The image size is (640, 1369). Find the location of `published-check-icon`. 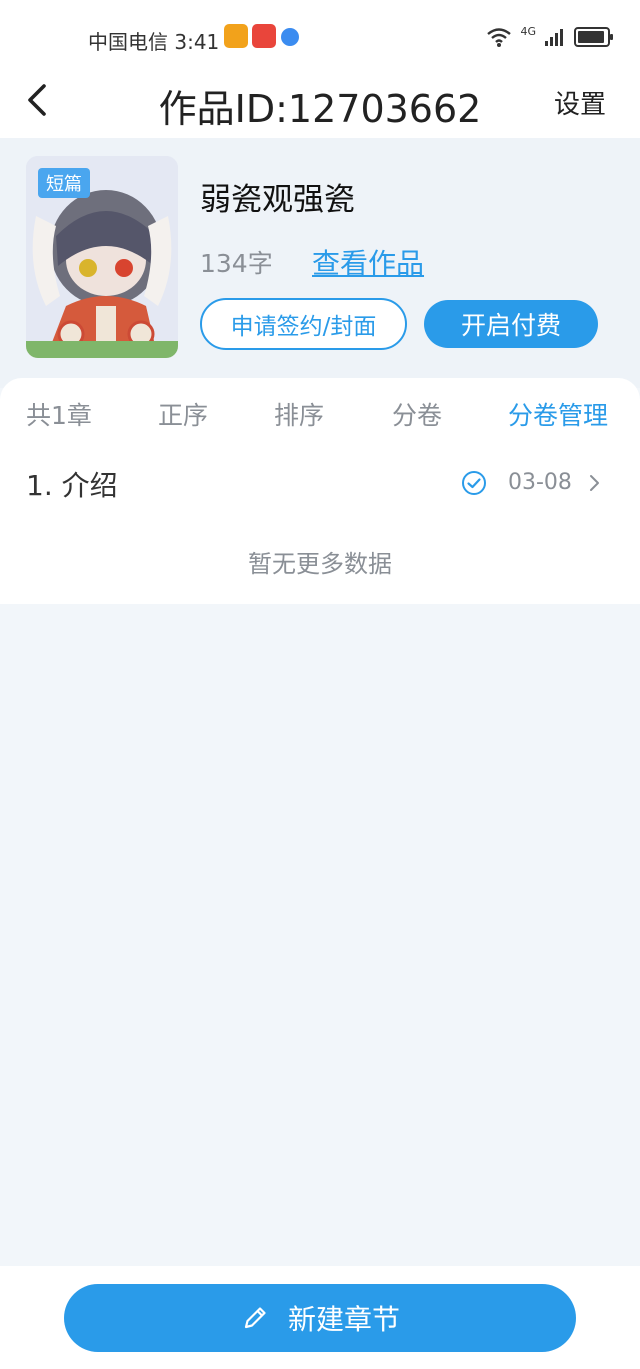

published-check-icon is located at coordinates (474, 483).